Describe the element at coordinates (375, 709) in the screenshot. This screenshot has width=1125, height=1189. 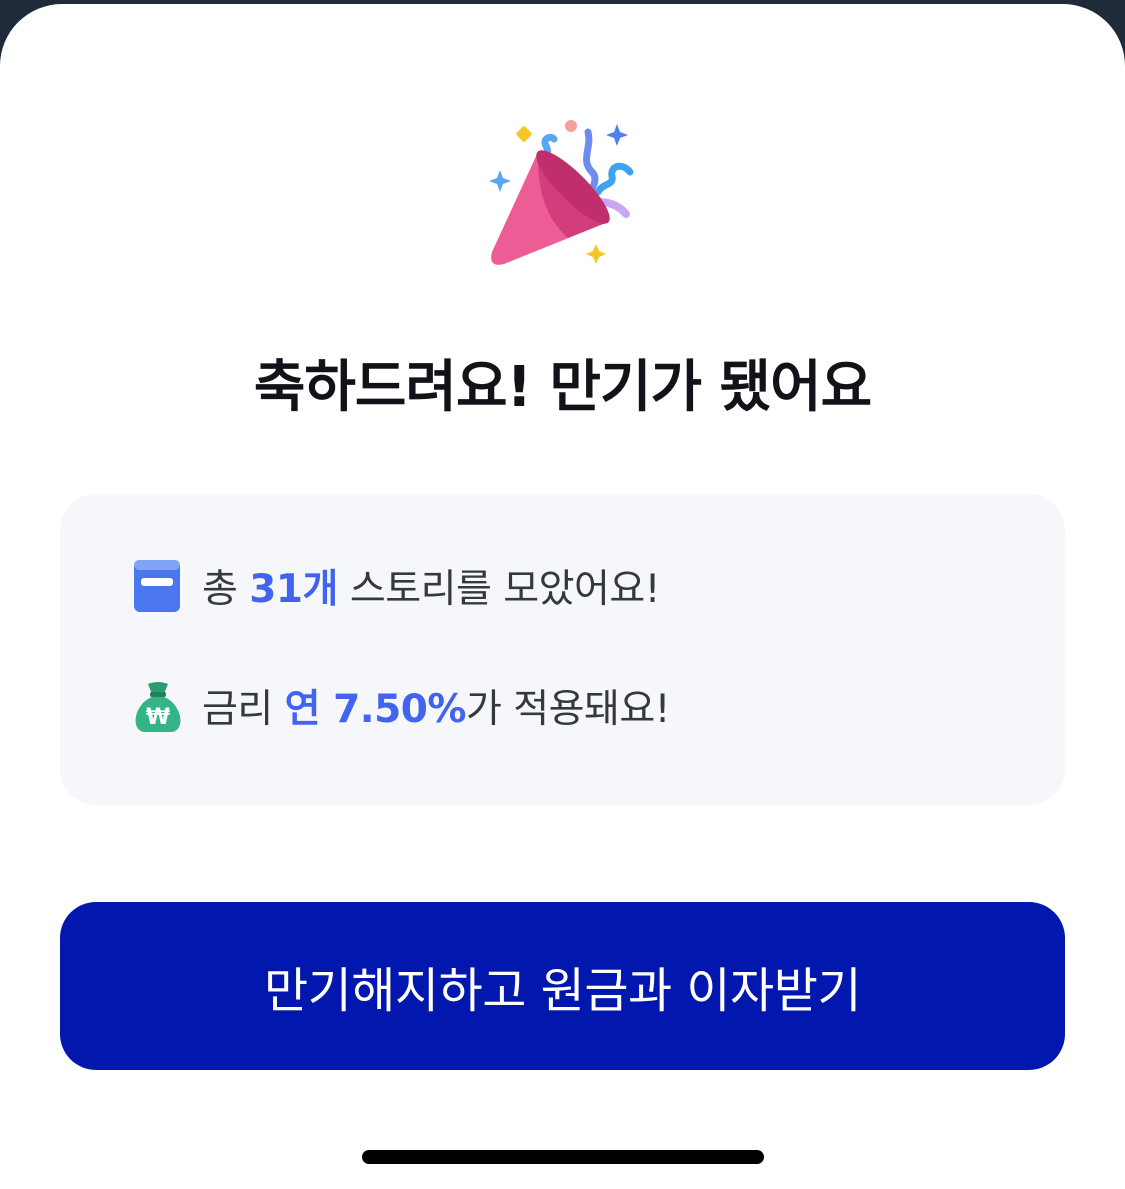
I see `interest-rate: 연 7.50%` at that location.